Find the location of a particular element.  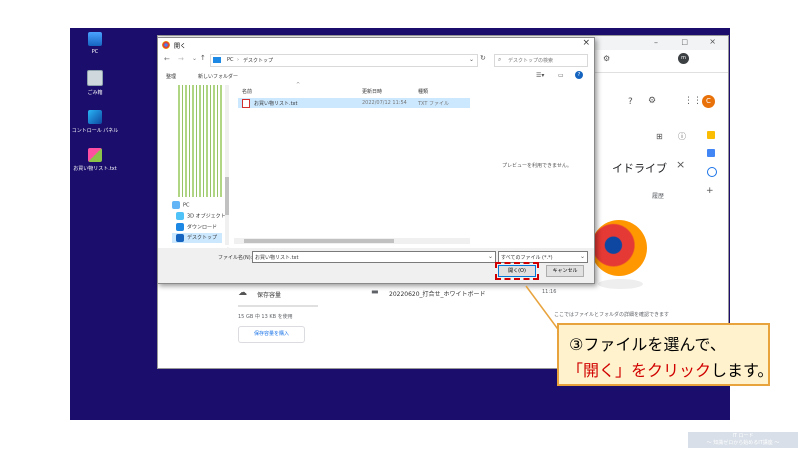

desktop-icon-control-panel: コントロール パネル is located at coordinates (95, 122).